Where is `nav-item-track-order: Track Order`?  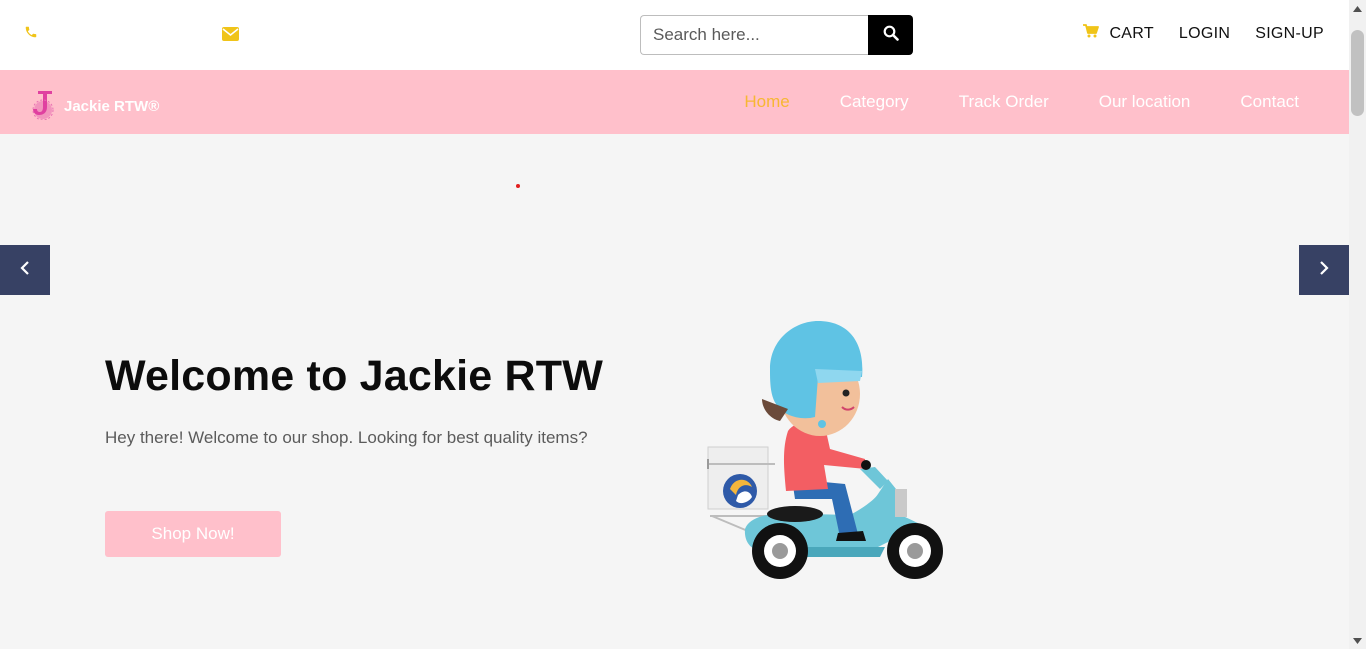
nav-item-track-order: Track Order is located at coordinates (1004, 102).